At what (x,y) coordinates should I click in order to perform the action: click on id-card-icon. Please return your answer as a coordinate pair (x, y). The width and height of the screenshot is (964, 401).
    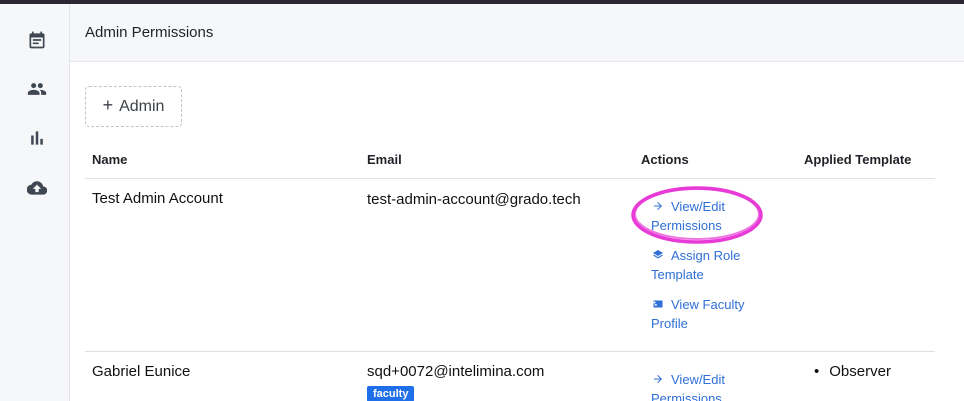
    Looking at the image, I should click on (658, 304).